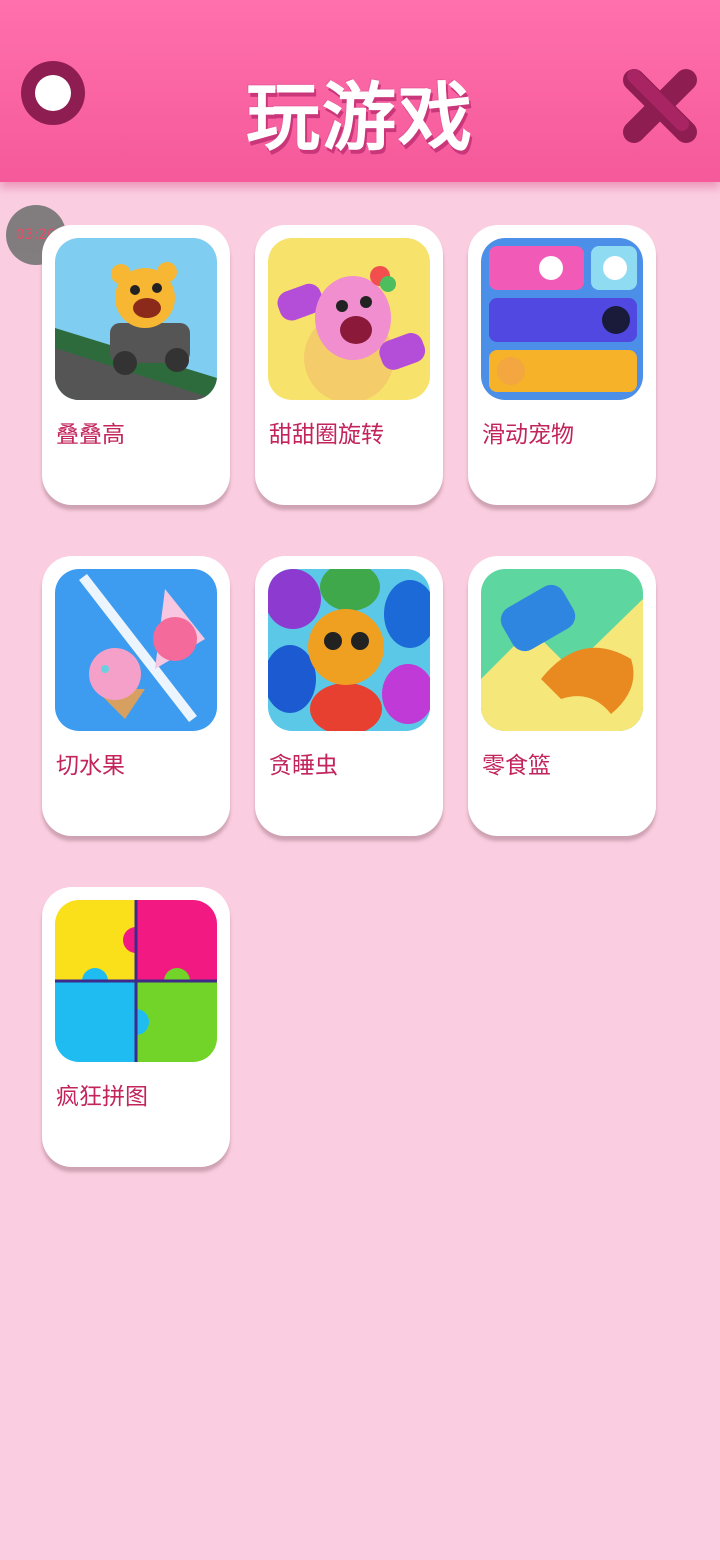 Image resolution: width=720 pixels, height=1560 pixels. I want to click on game-card-slide-pets: 滑动宠物, so click(562, 365).